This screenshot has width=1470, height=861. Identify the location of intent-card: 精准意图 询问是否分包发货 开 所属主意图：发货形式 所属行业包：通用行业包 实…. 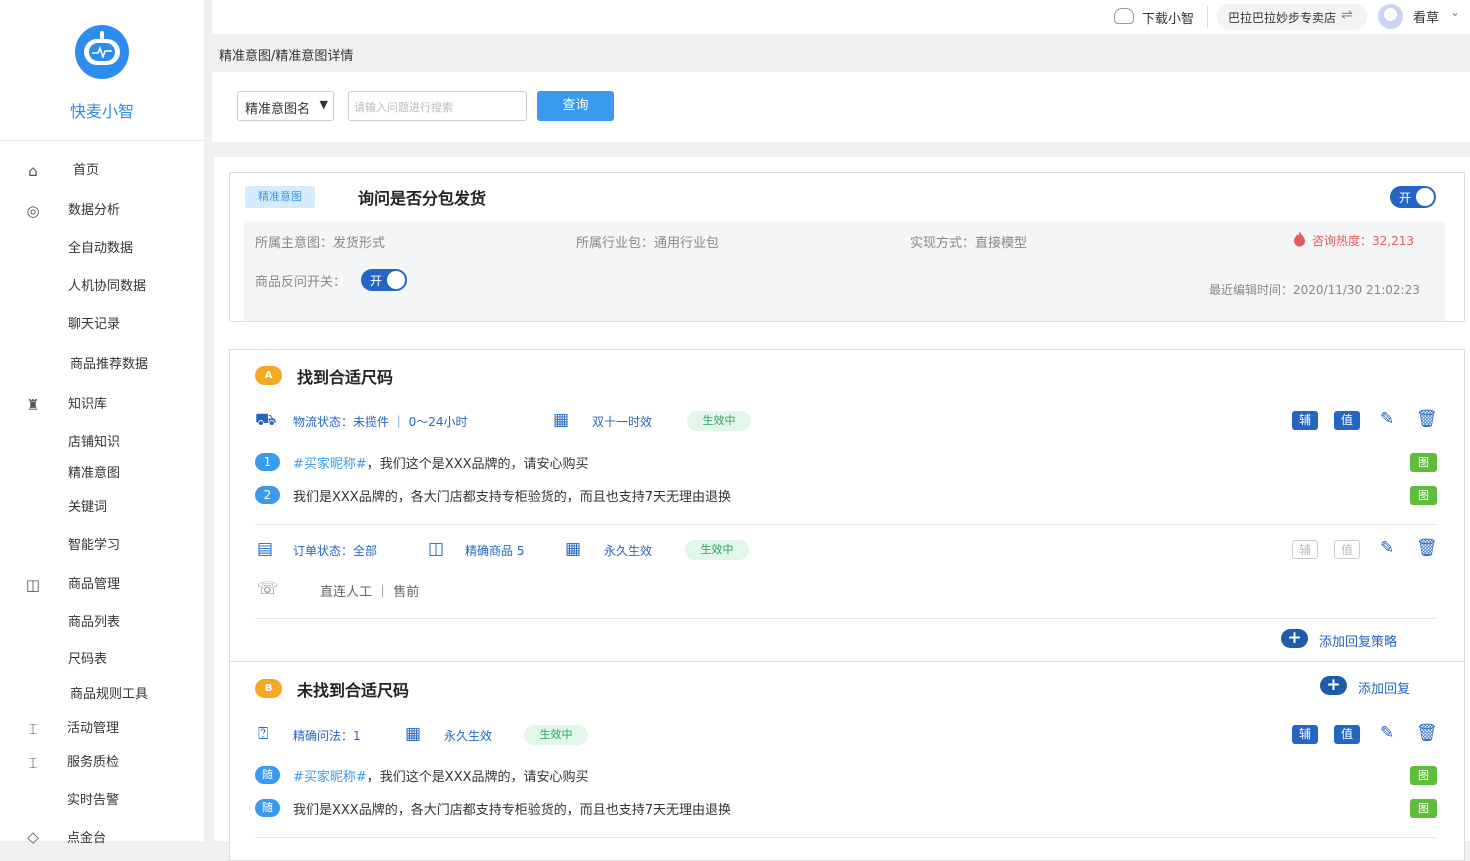
(847, 247).